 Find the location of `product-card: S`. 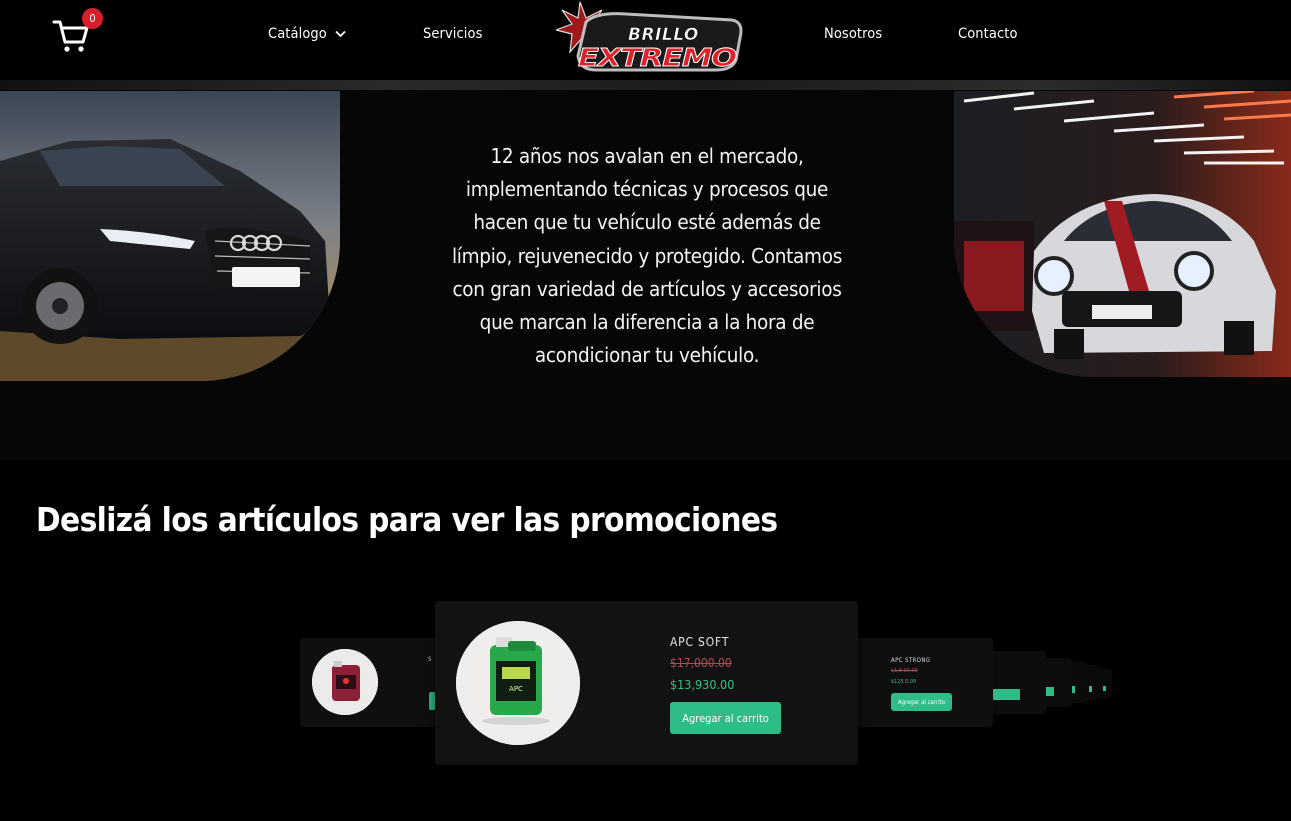

product-card: S is located at coordinates (370, 682).